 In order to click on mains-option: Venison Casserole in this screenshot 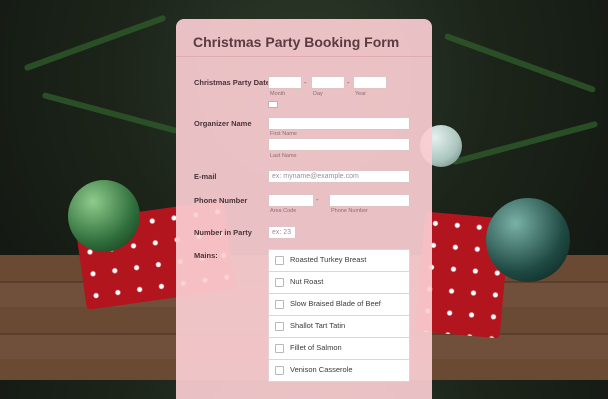, I will do `click(339, 371)`.